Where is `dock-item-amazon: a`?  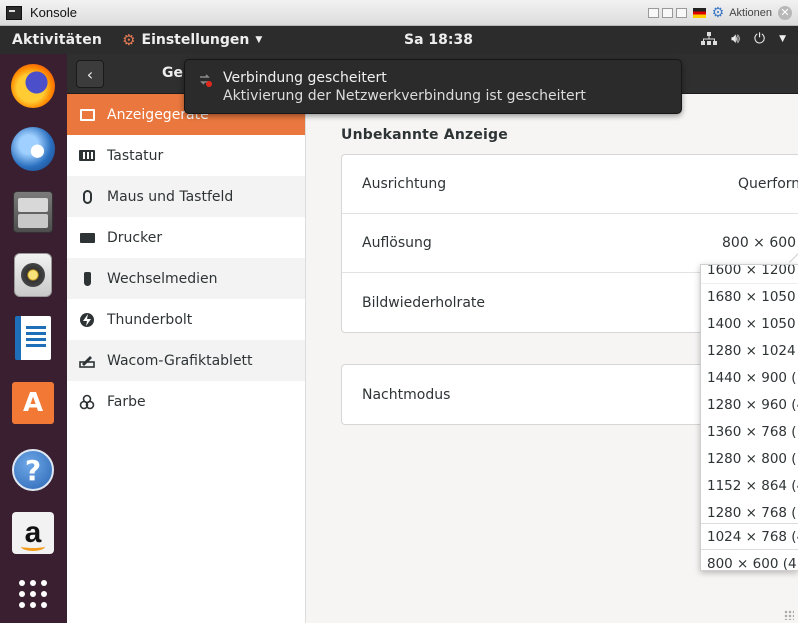 dock-item-amazon: a is located at coordinates (33, 533).